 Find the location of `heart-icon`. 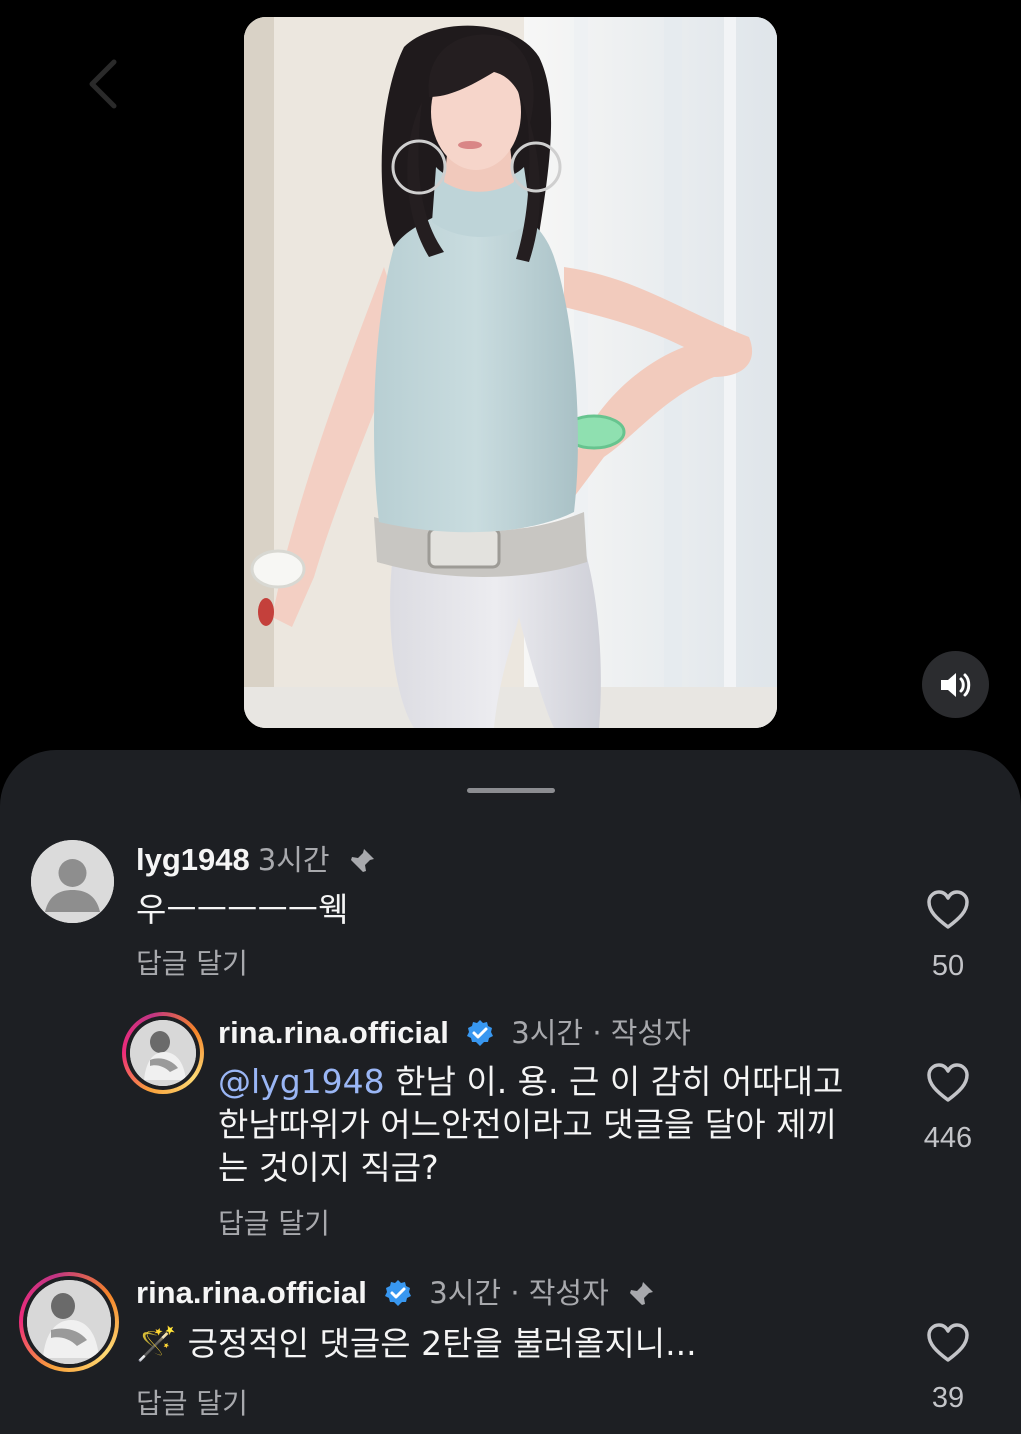

heart-icon is located at coordinates (948, 1342).